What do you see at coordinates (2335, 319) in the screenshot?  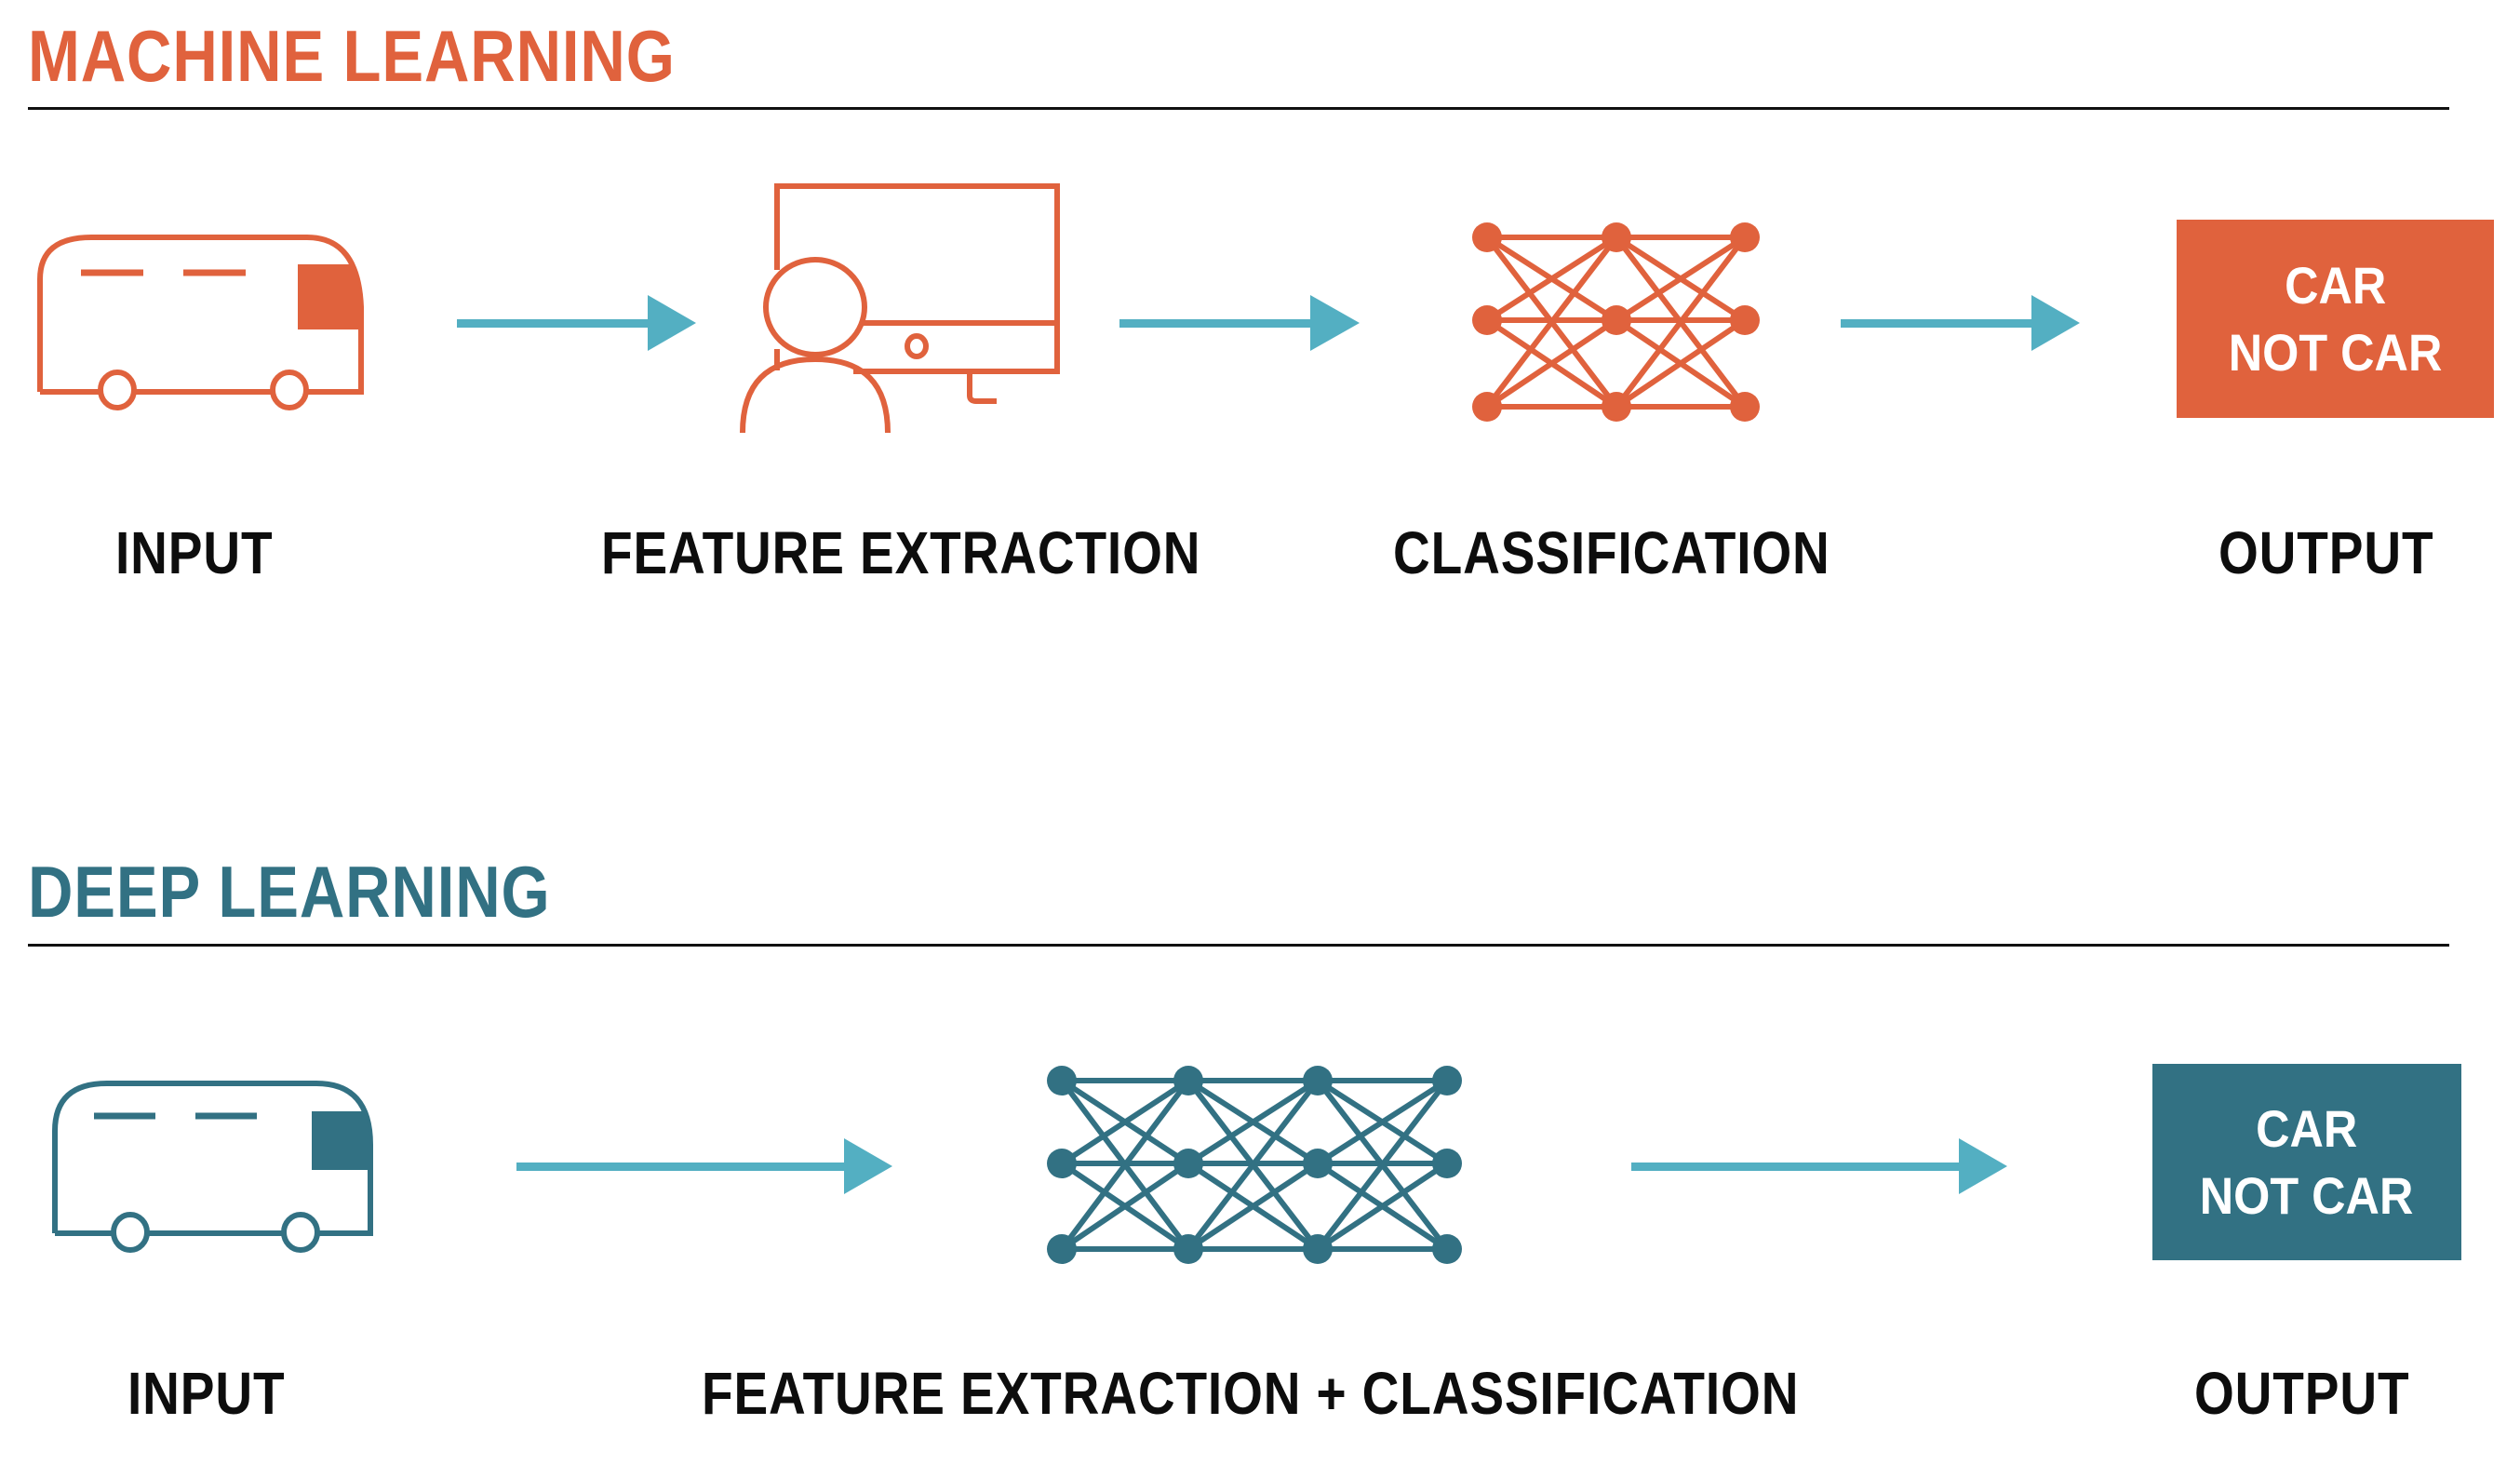 I see `ml-output-box: CAR NOT CAR` at bounding box center [2335, 319].